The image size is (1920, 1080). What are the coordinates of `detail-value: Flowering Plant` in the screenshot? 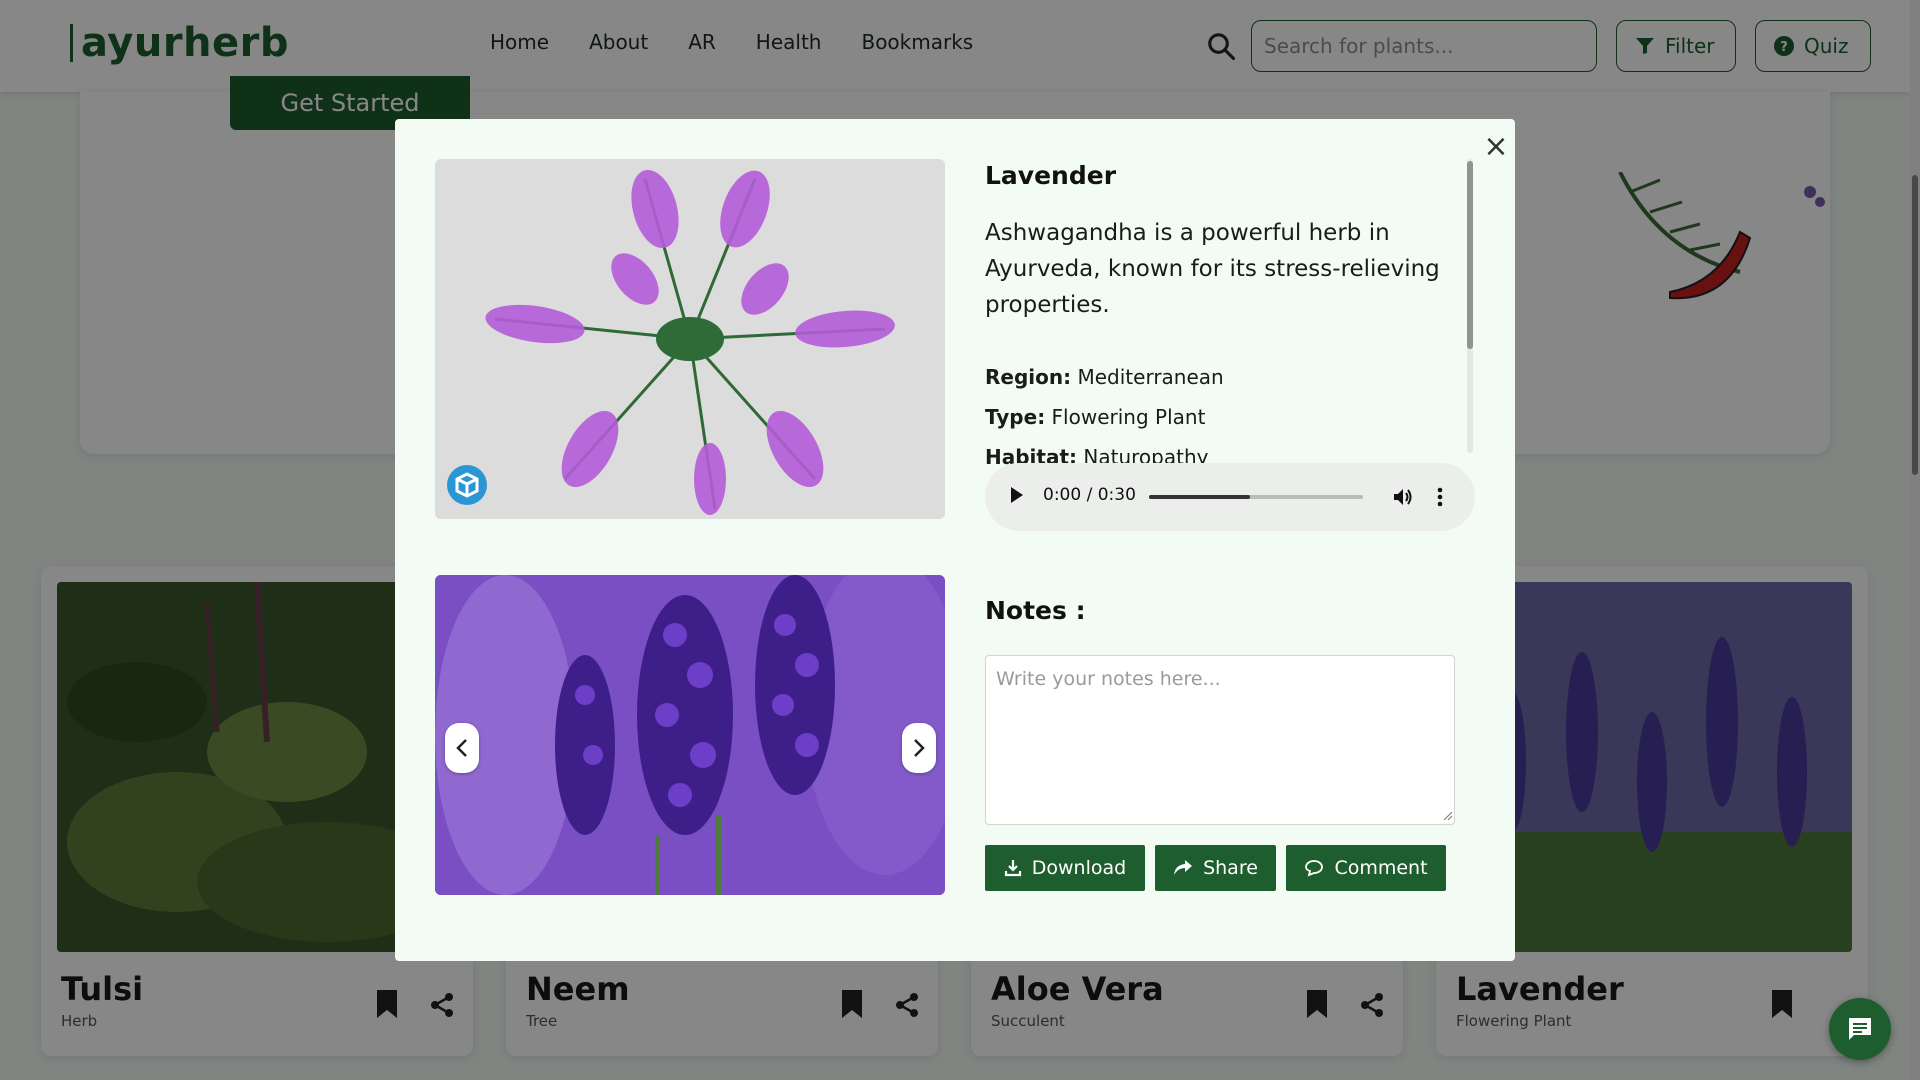 It's located at (1128, 417).